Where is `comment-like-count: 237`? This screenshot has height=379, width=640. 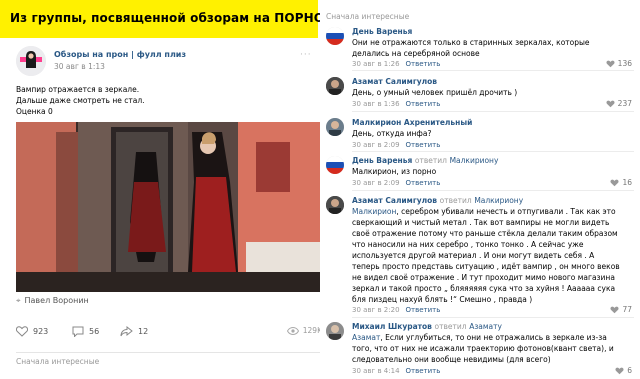 comment-like-count: 237 is located at coordinates (624, 103).